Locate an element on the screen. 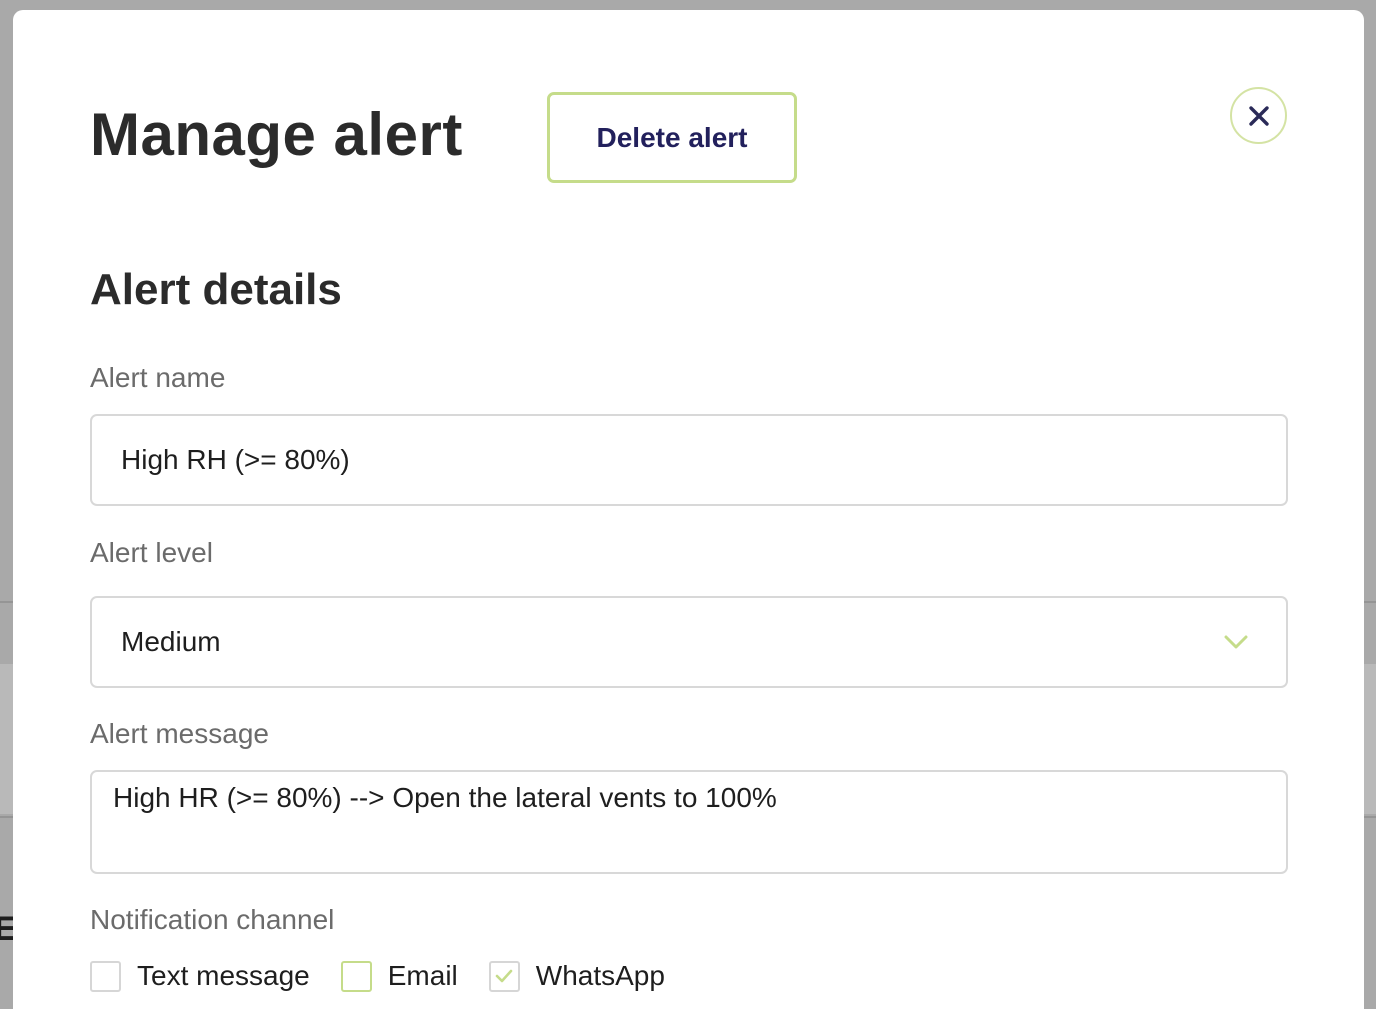 The image size is (1376, 1009). channel-option-text-message: Text message is located at coordinates (200, 976).